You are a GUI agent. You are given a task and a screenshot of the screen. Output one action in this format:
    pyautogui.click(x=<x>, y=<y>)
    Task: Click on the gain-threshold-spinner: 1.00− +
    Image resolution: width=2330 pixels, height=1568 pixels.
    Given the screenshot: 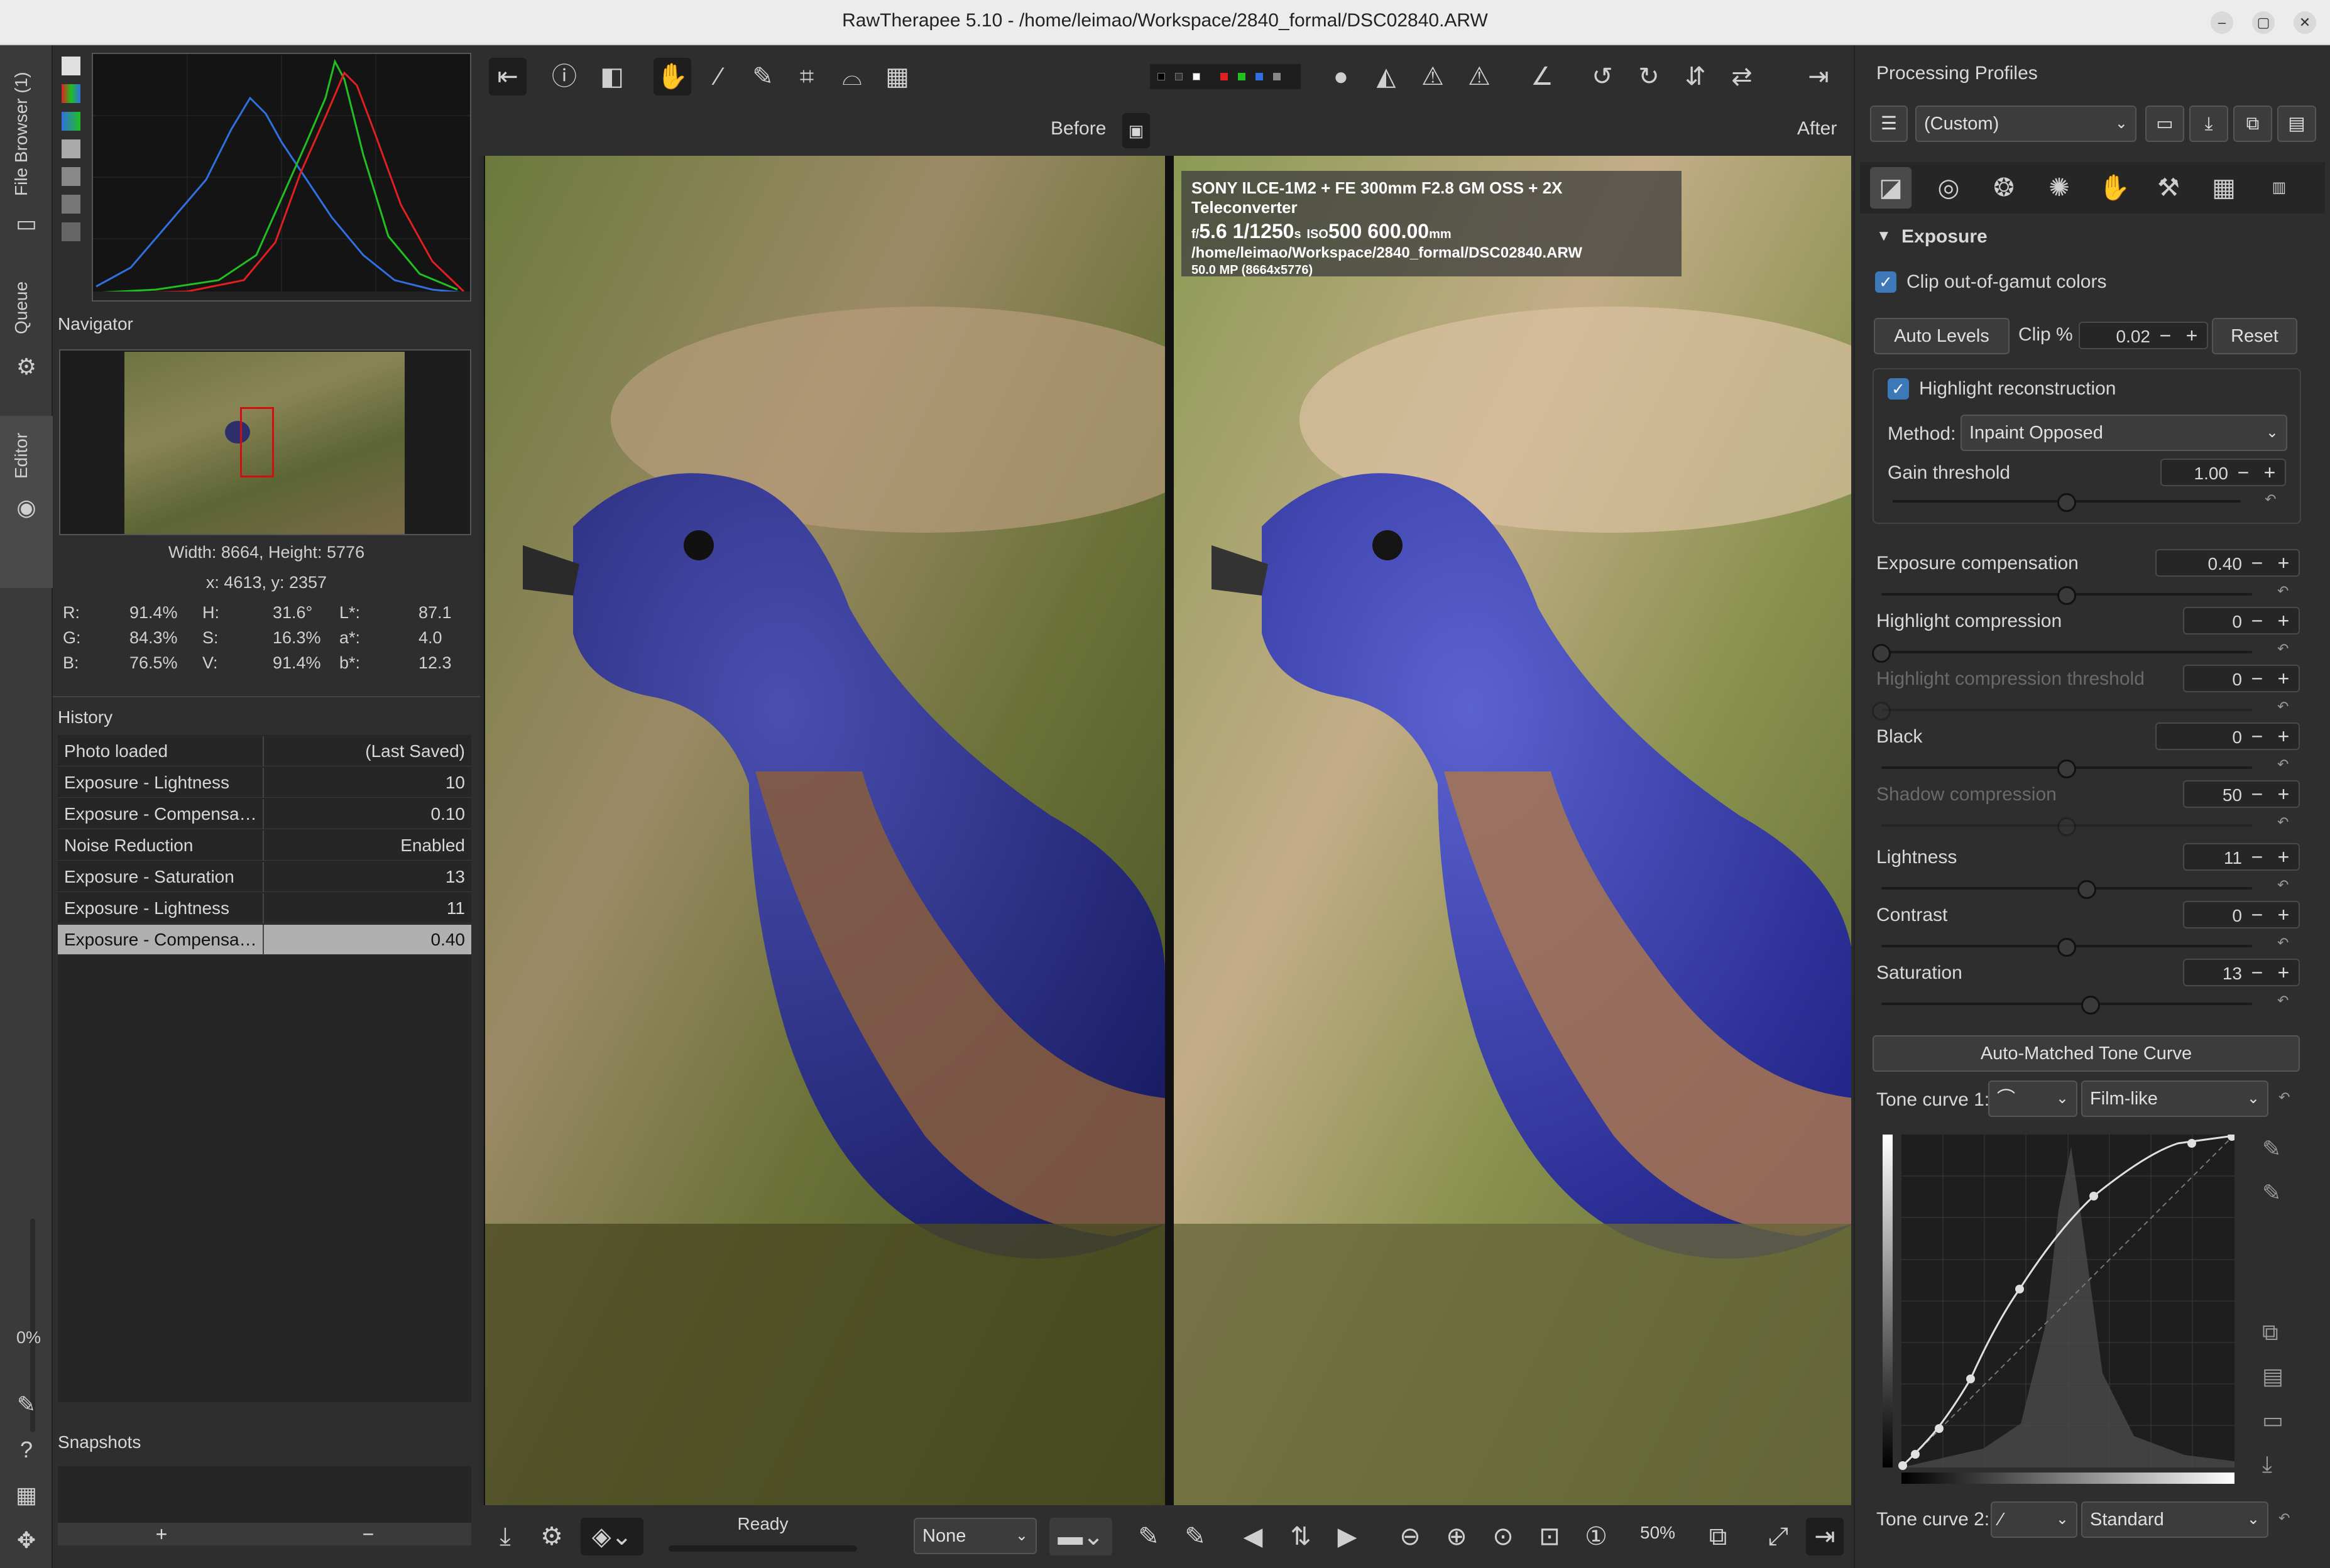 What is the action you would take?
    pyautogui.click(x=2223, y=472)
    